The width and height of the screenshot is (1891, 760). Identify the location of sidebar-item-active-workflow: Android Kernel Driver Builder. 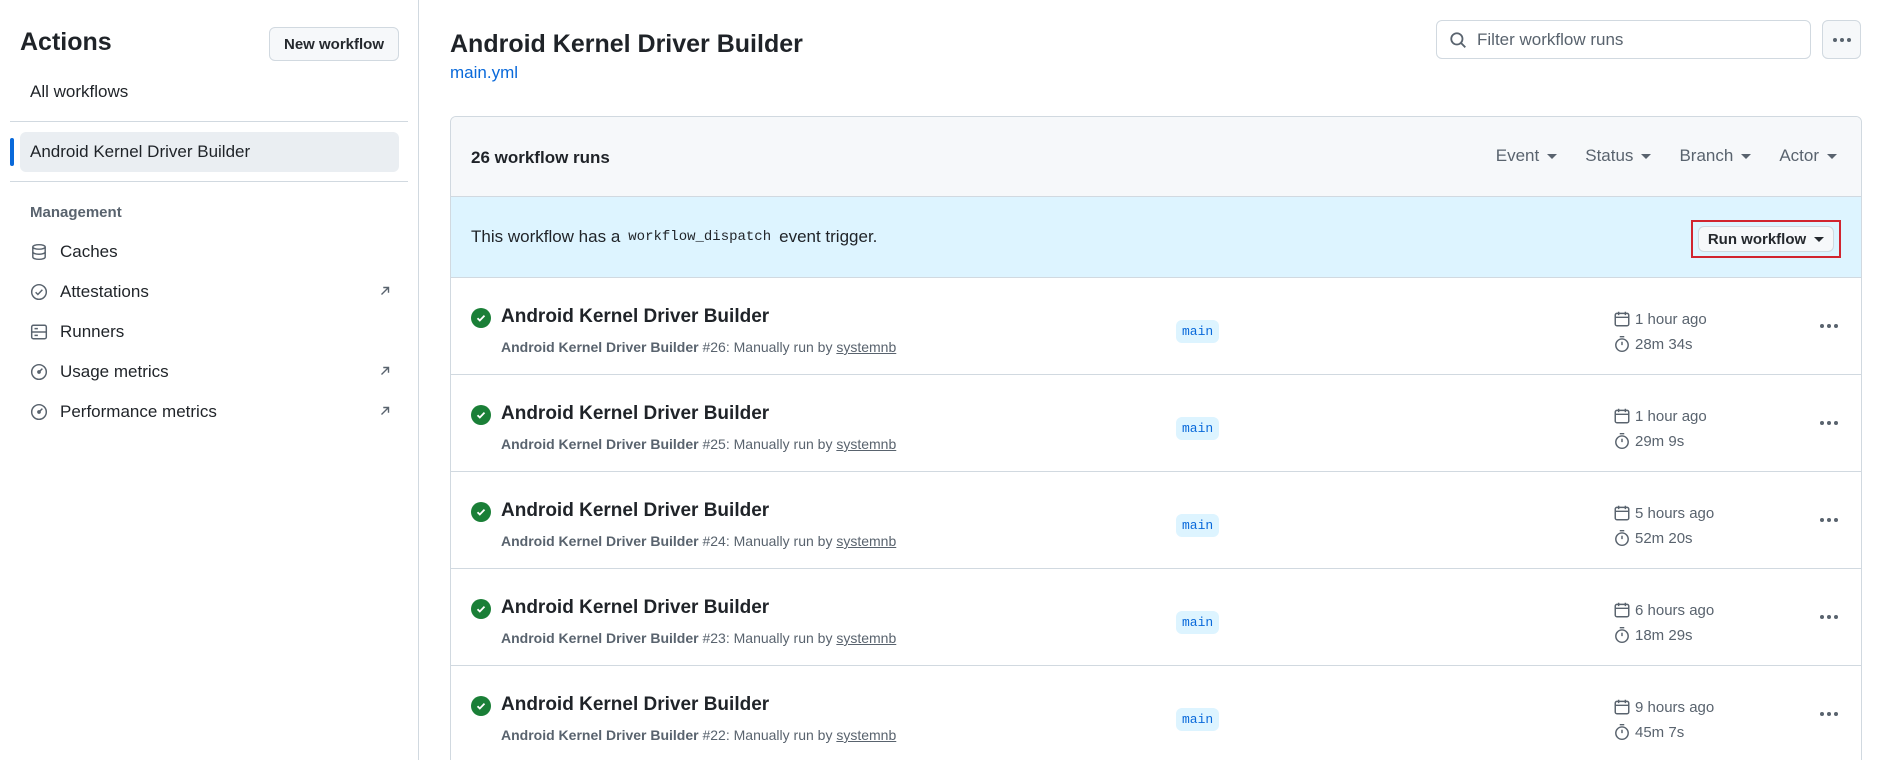
(209, 152).